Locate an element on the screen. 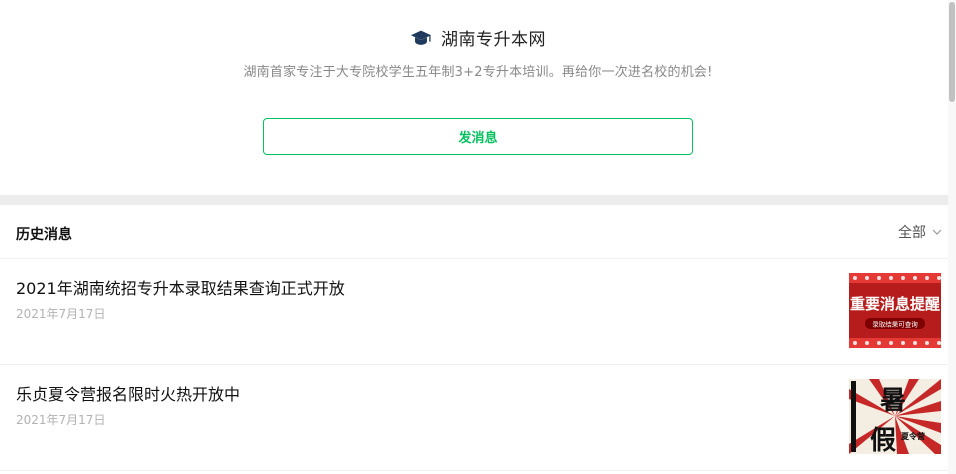 Image resolution: width=956 pixels, height=474 pixels. history-filter-dropdown: 全部 is located at coordinates (920, 232).